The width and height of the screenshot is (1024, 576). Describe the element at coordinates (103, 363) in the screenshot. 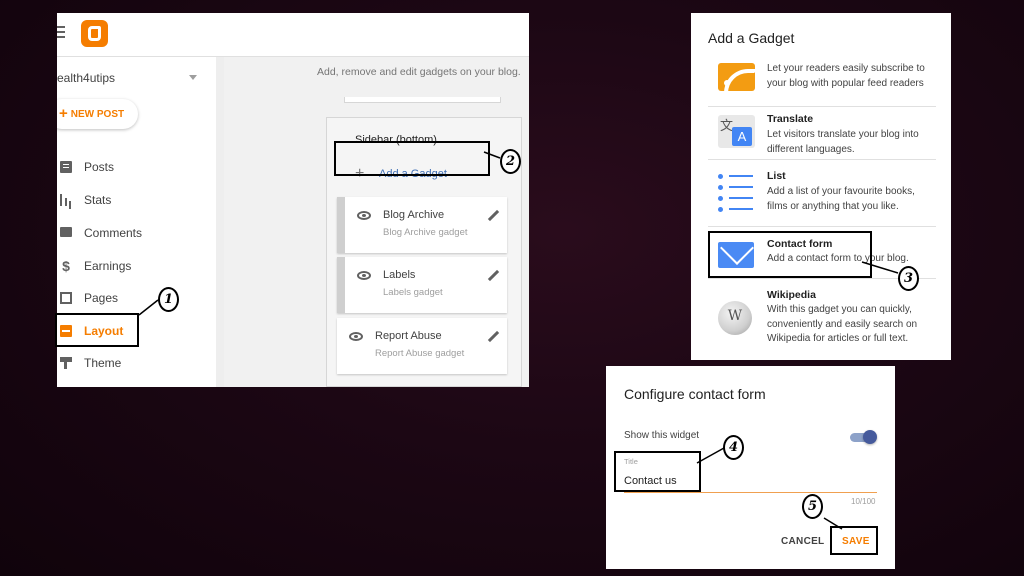

I see `sidebar-item-label: Theme` at that location.